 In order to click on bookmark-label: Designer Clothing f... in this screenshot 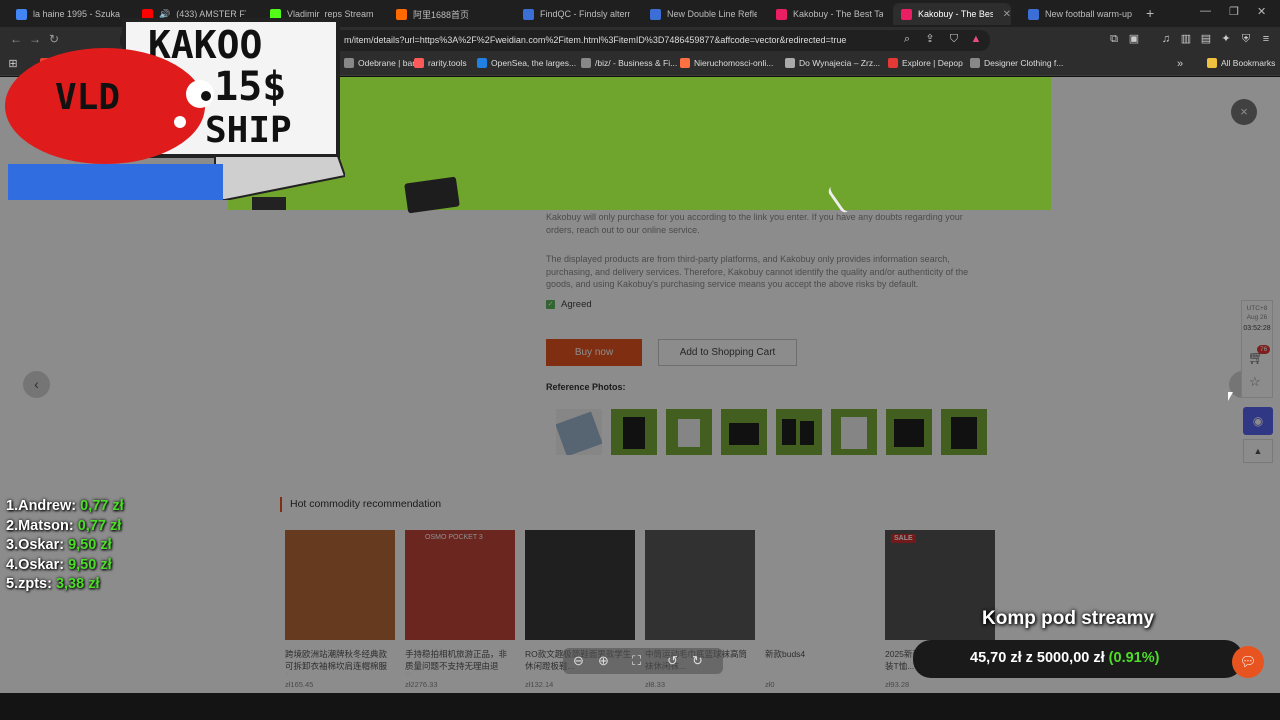, I will do `click(1024, 63)`.